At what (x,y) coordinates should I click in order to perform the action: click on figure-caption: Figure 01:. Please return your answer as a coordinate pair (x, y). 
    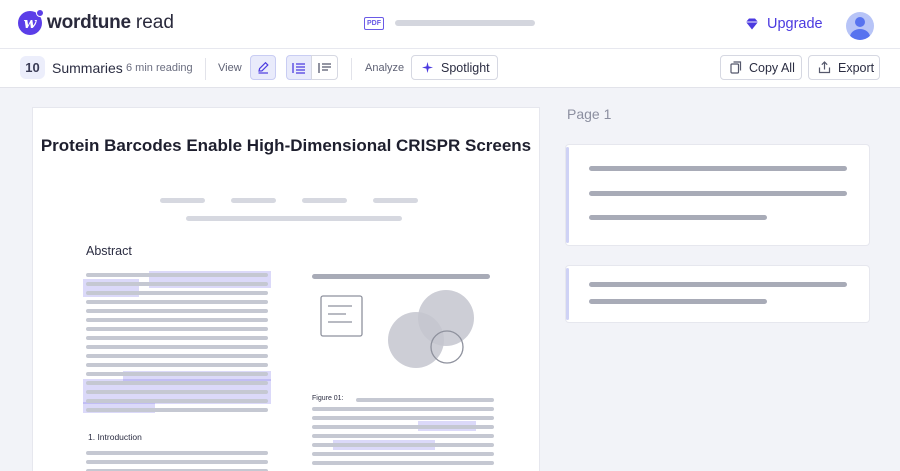
    Looking at the image, I should click on (328, 398).